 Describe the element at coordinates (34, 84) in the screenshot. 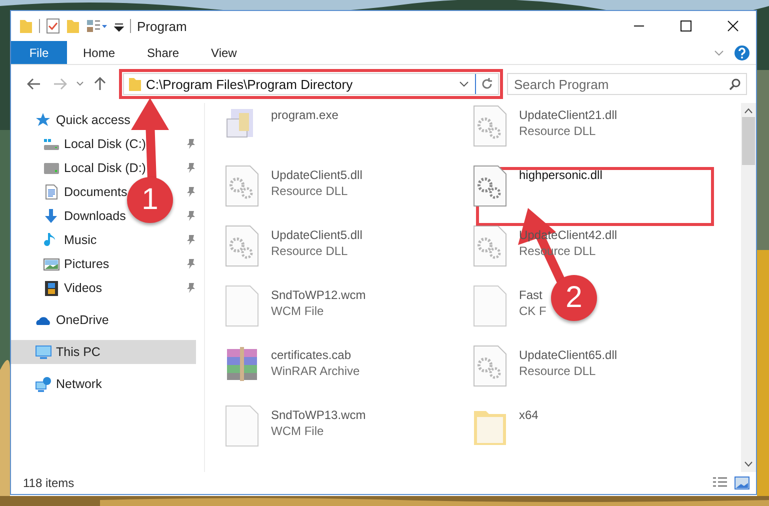

I see `back-arrow-icon` at that location.